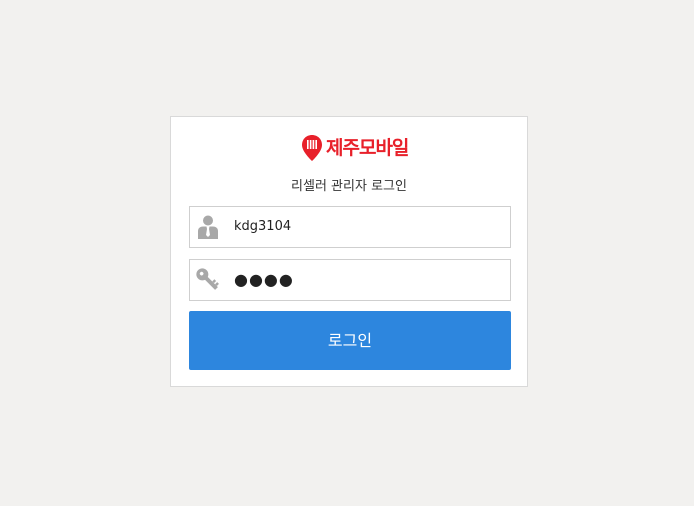 The height and width of the screenshot is (506, 694). What do you see at coordinates (264, 280) in the screenshot?
I see `password-input: ●●●●` at bounding box center [264, 280].